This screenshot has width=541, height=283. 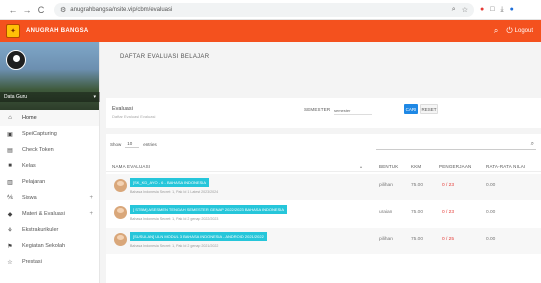 What do you see at coordinates (416, 166) in the screenshot?
I see `column-kkm: KKM` at bounding box center [416, 166].